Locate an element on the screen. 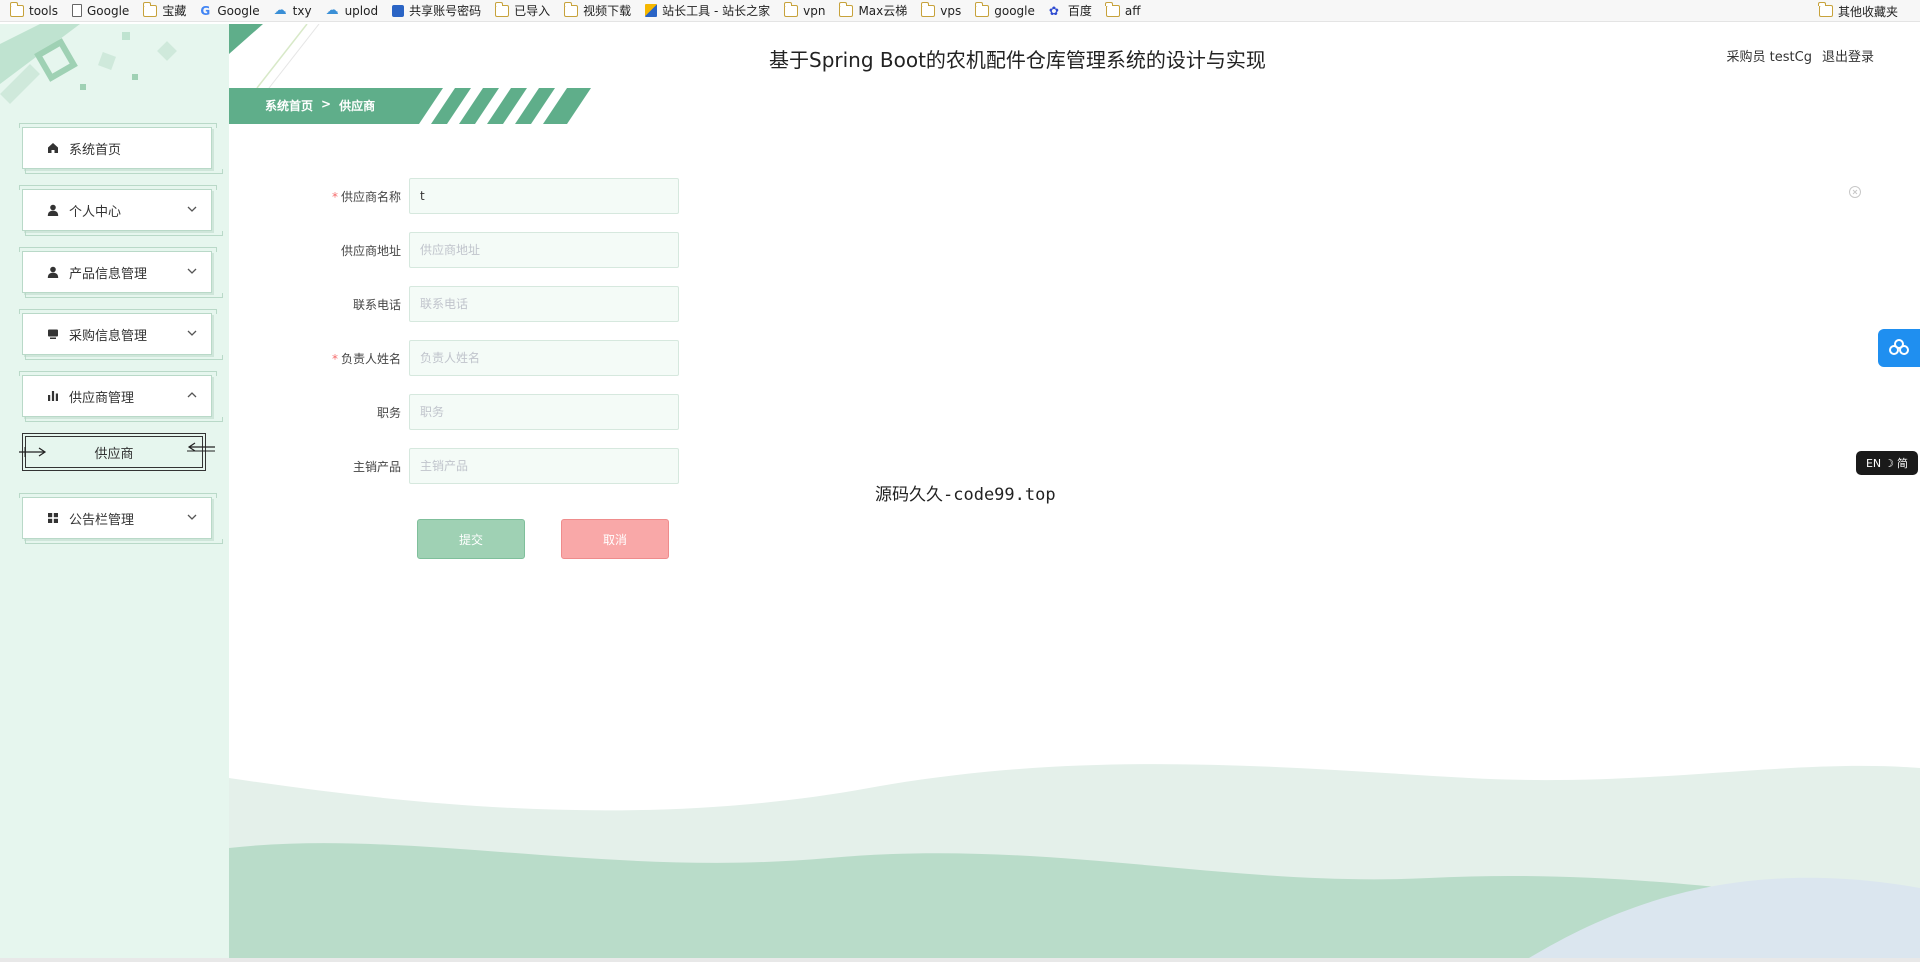 The image size is (1920, 962). submit-button: 提交 is located at coordinates (471, 539).